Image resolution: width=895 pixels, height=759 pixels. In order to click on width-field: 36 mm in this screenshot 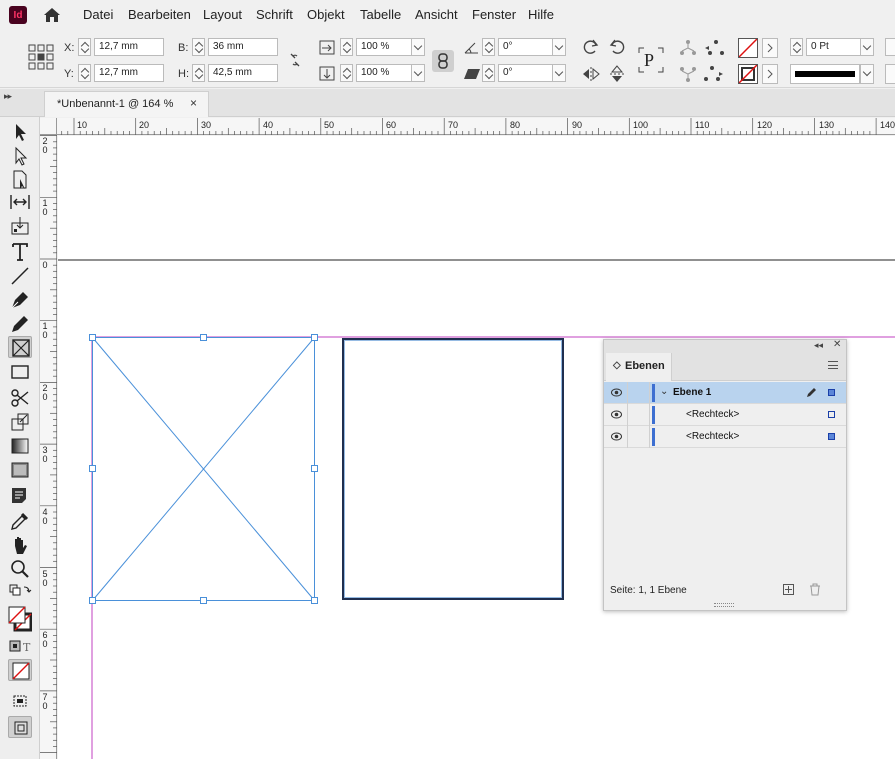, I will do `click(243, 47)`.